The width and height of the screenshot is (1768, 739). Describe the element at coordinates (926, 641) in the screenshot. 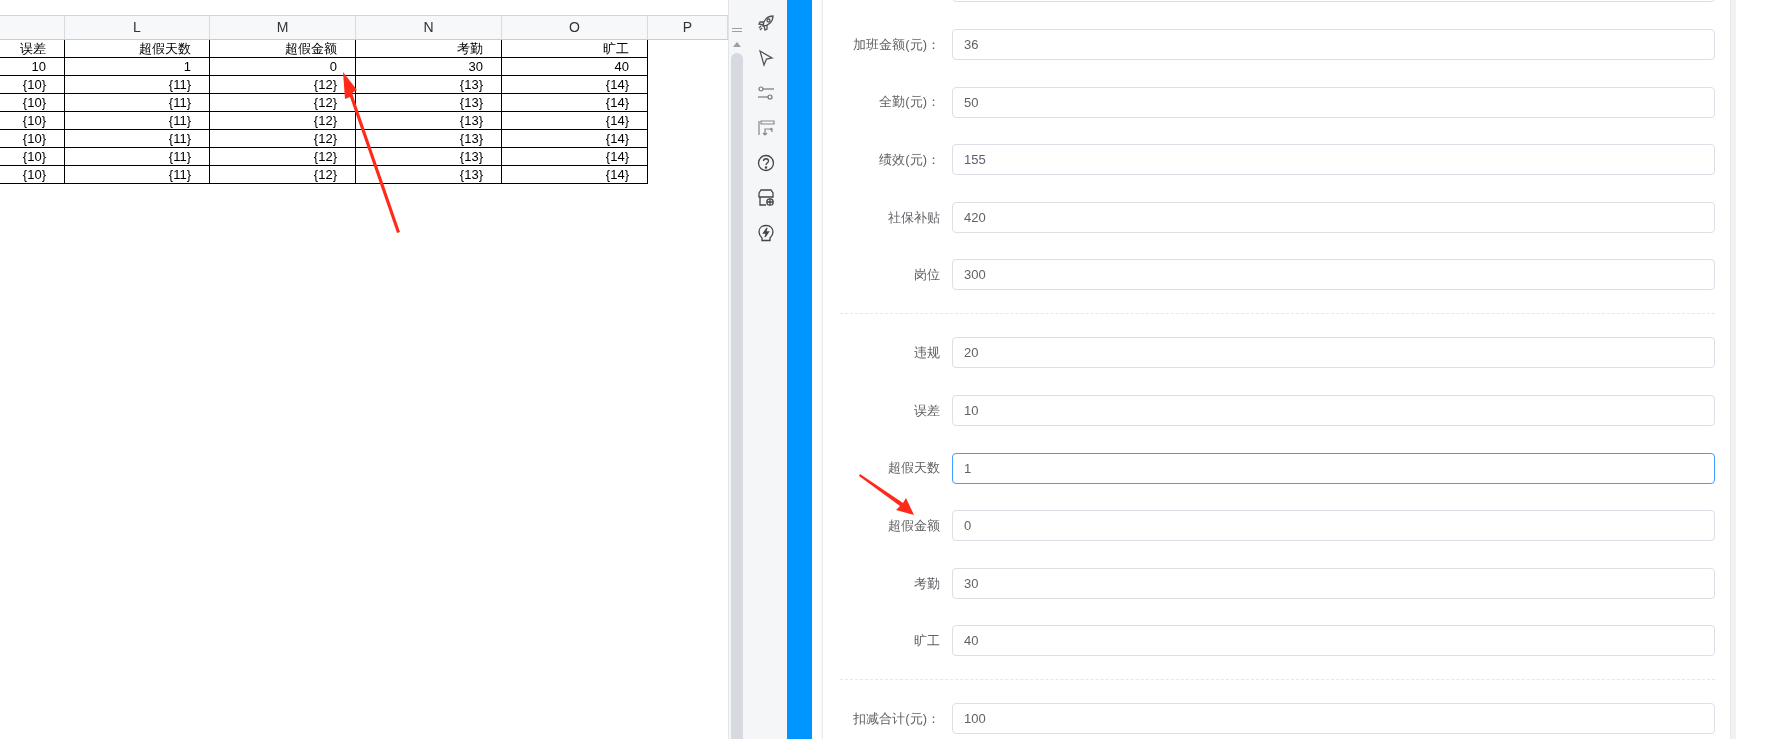

I see `field-label: 旷工` at that location.